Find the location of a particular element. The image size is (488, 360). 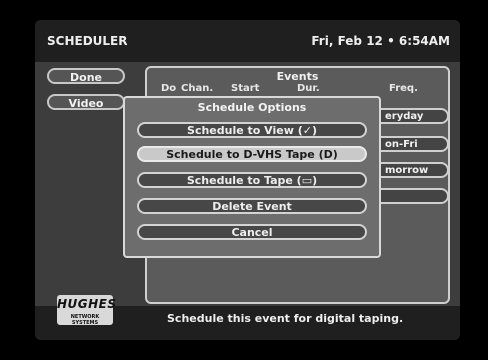

dialog-title: Schedule Options is located at coordinates (252, 107).